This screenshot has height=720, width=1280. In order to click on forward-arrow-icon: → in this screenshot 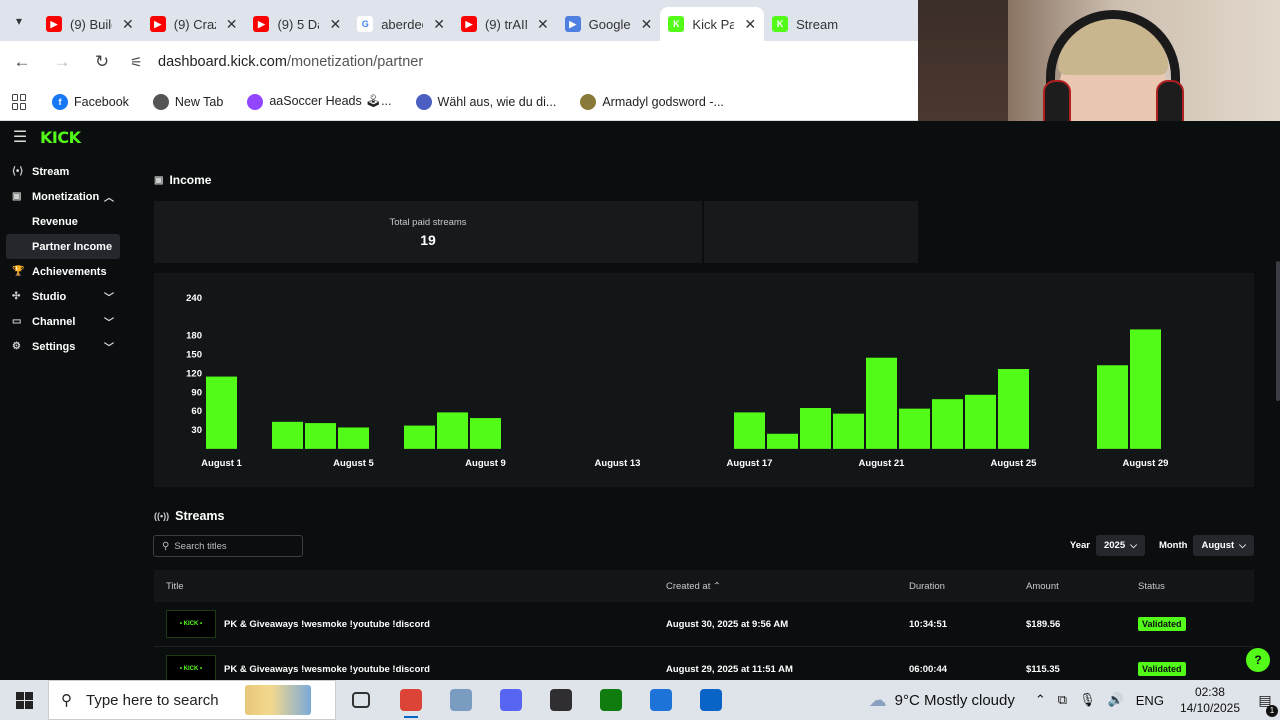, I will do `click(62, 62)`.